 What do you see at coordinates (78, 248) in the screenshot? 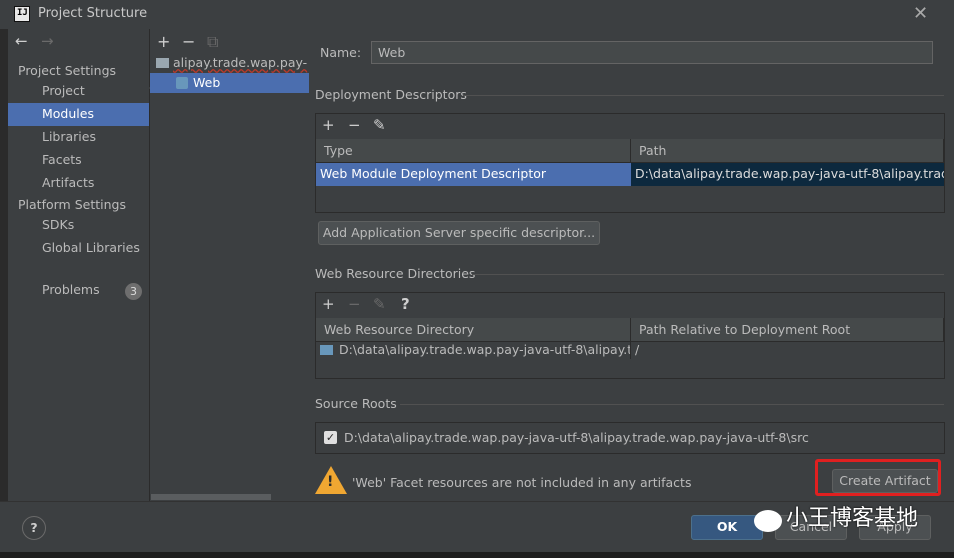
I see `sidebar-item-global-libraries: Global Libraries` at bounding box center [78, 248].